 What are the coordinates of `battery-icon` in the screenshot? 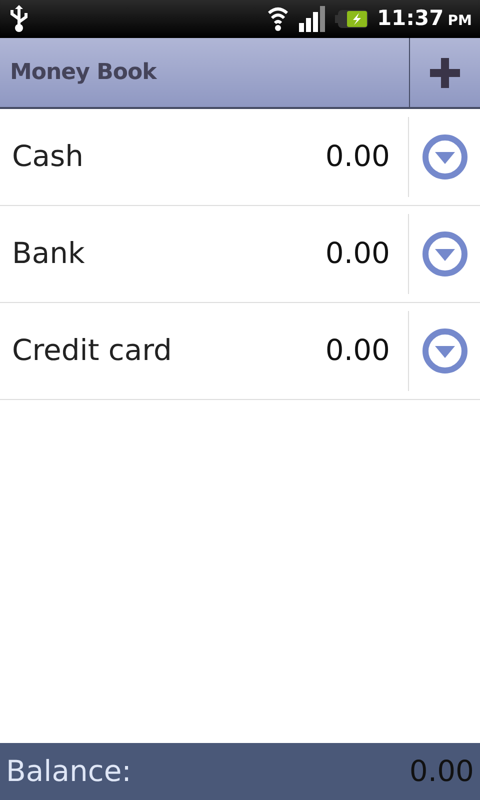 It's located at (351, 19).